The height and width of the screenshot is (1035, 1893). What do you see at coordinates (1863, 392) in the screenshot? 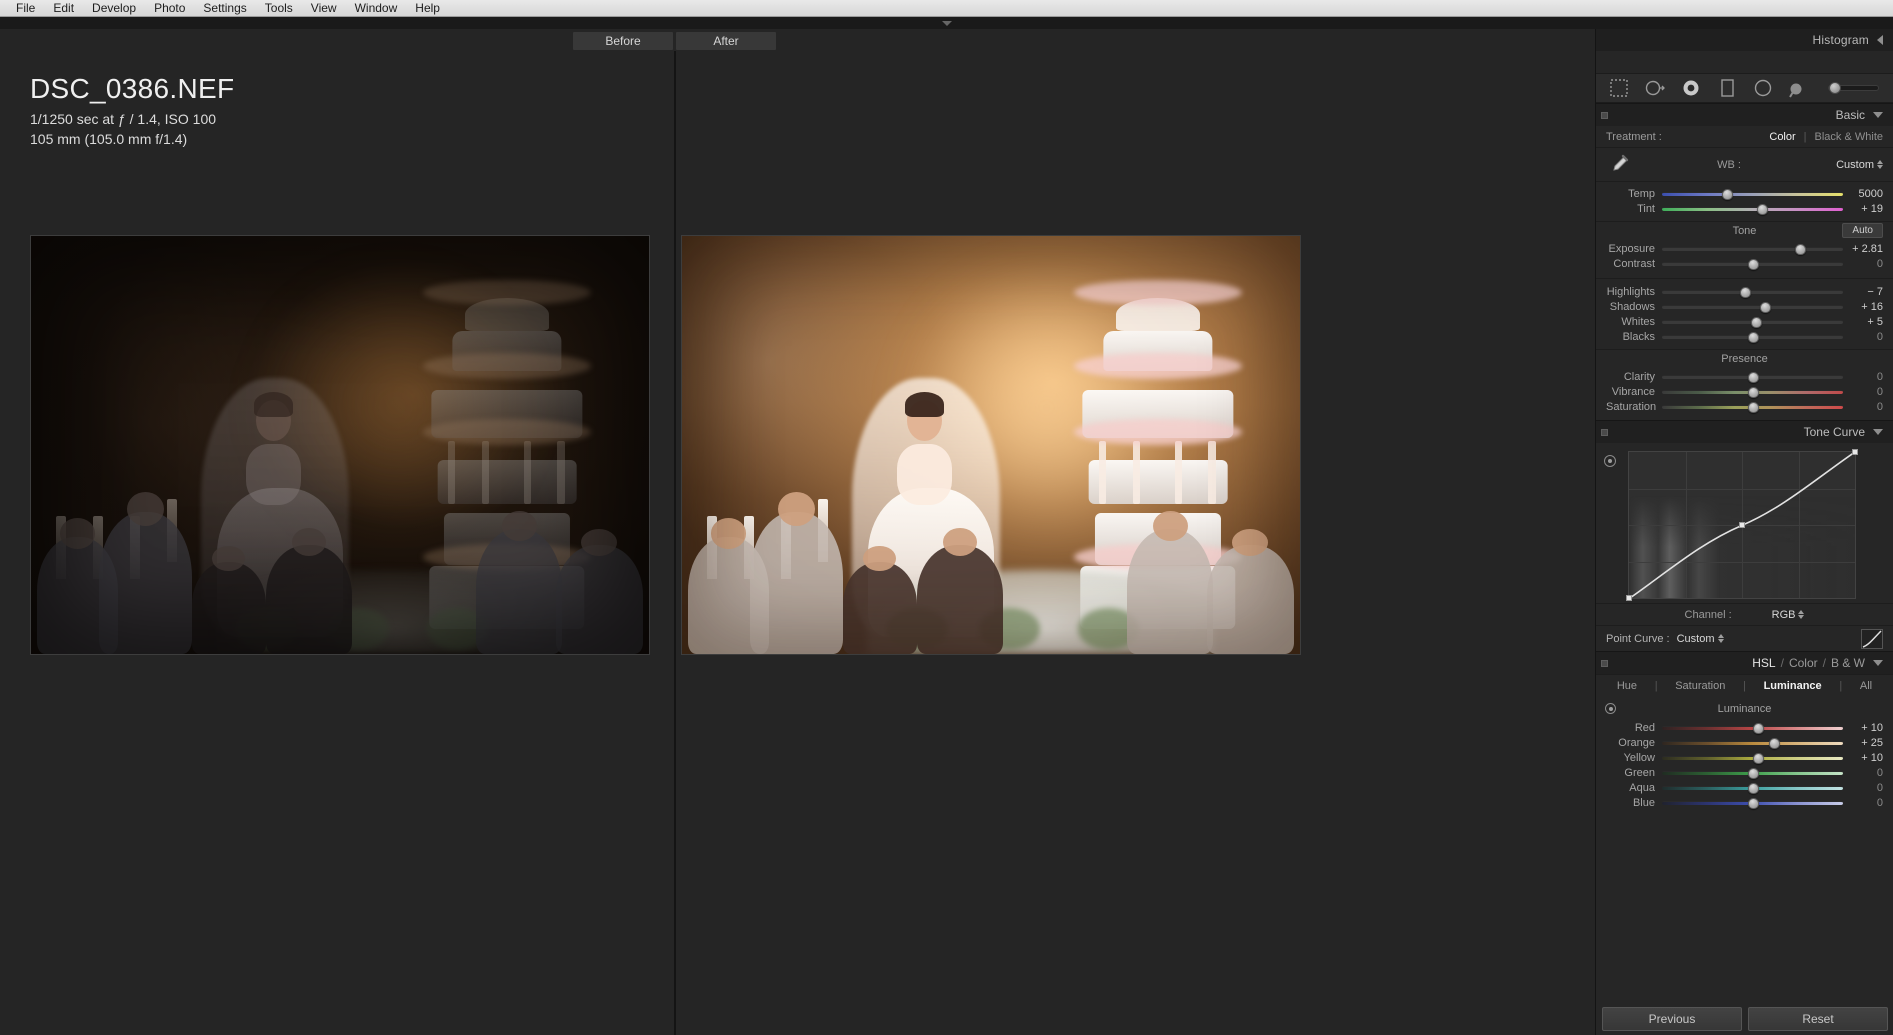
I see `slider-vibrance-value: 0` at bounding box center [1863, 392].